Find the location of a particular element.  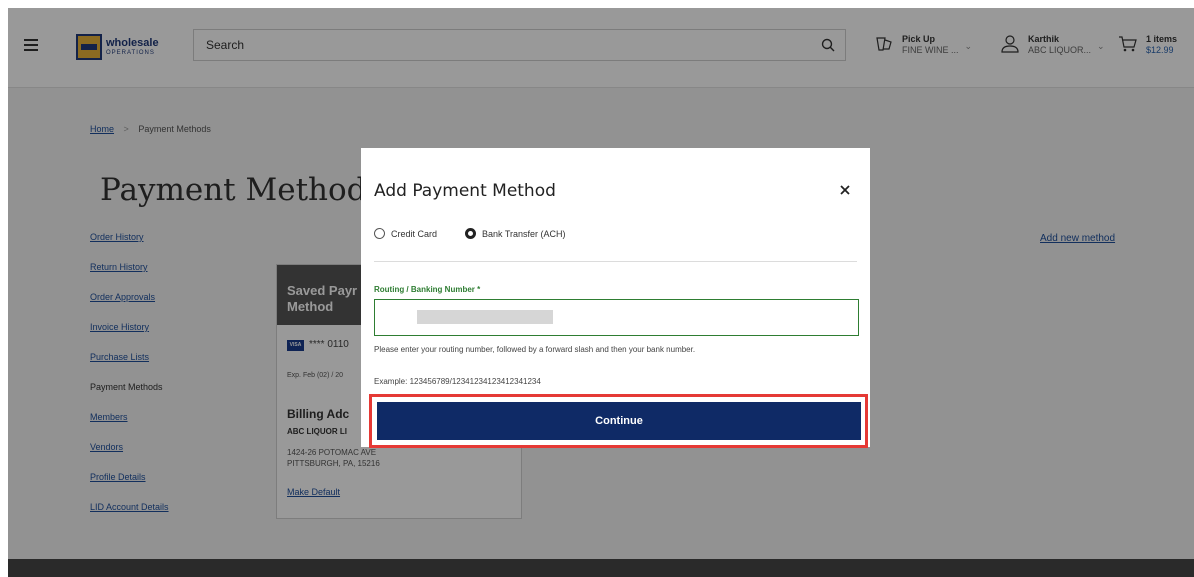

payment-type-options: Credit Card Bank Transfer (ACH) is located at coordinates (484, 233).